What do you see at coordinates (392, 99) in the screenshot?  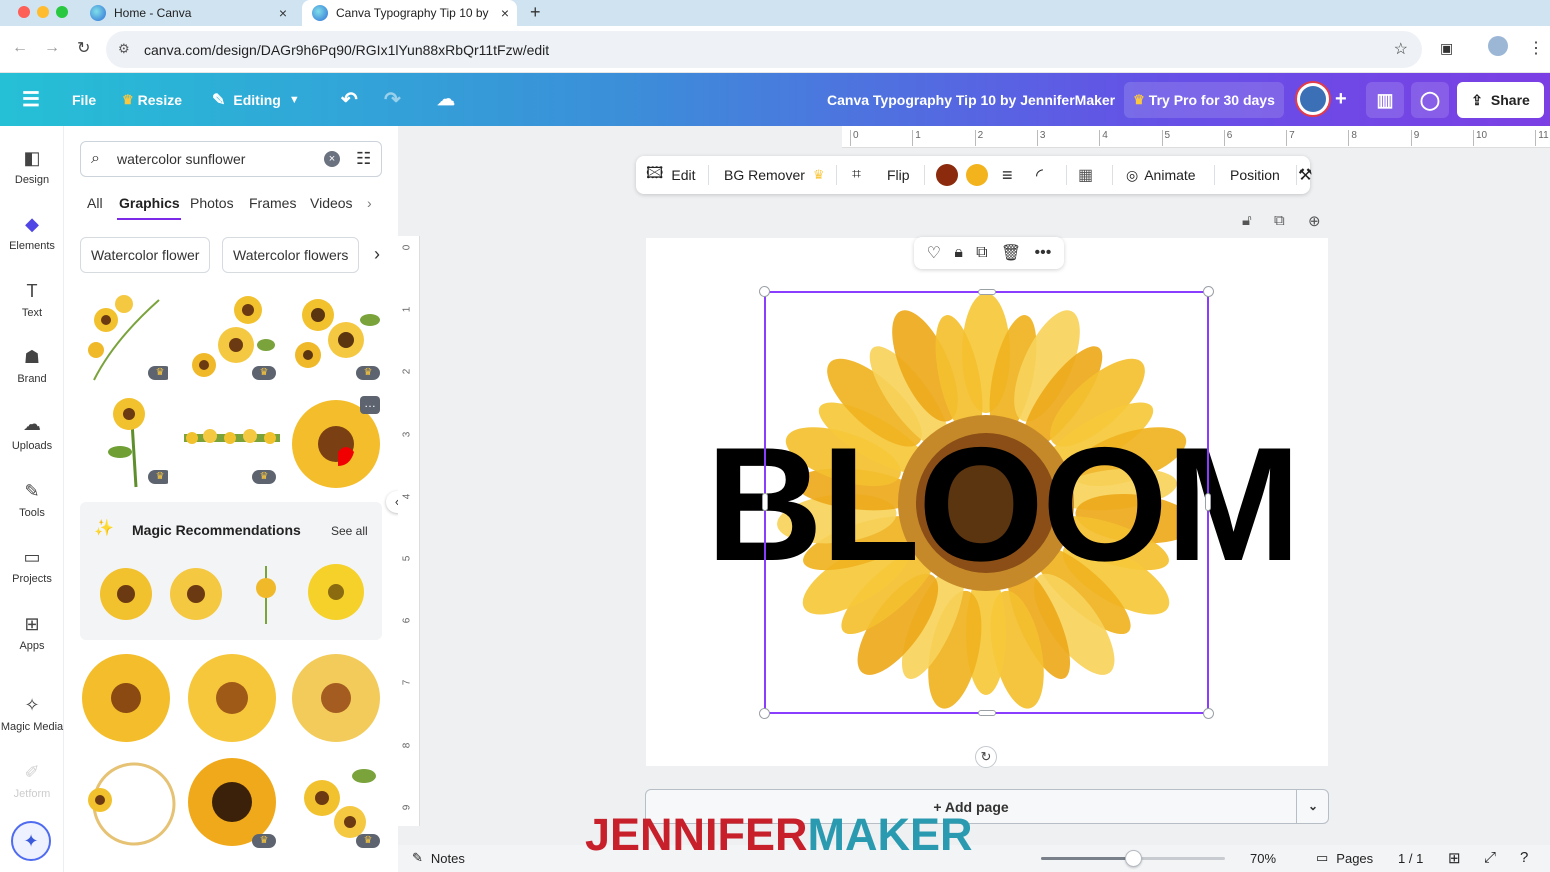 I see `redo-icon: ↷` at bounding box center [392, 99].